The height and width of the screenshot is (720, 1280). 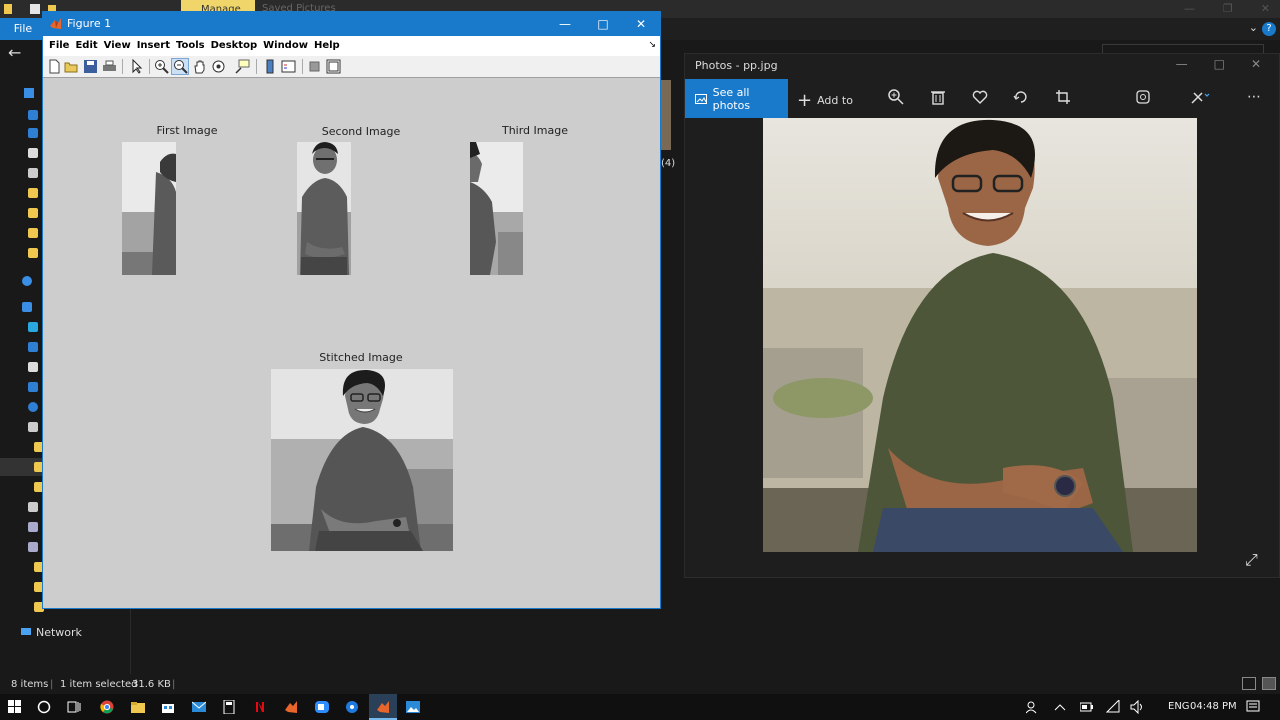 I want to click on search-circle-icon, so click(x=44, y=707).